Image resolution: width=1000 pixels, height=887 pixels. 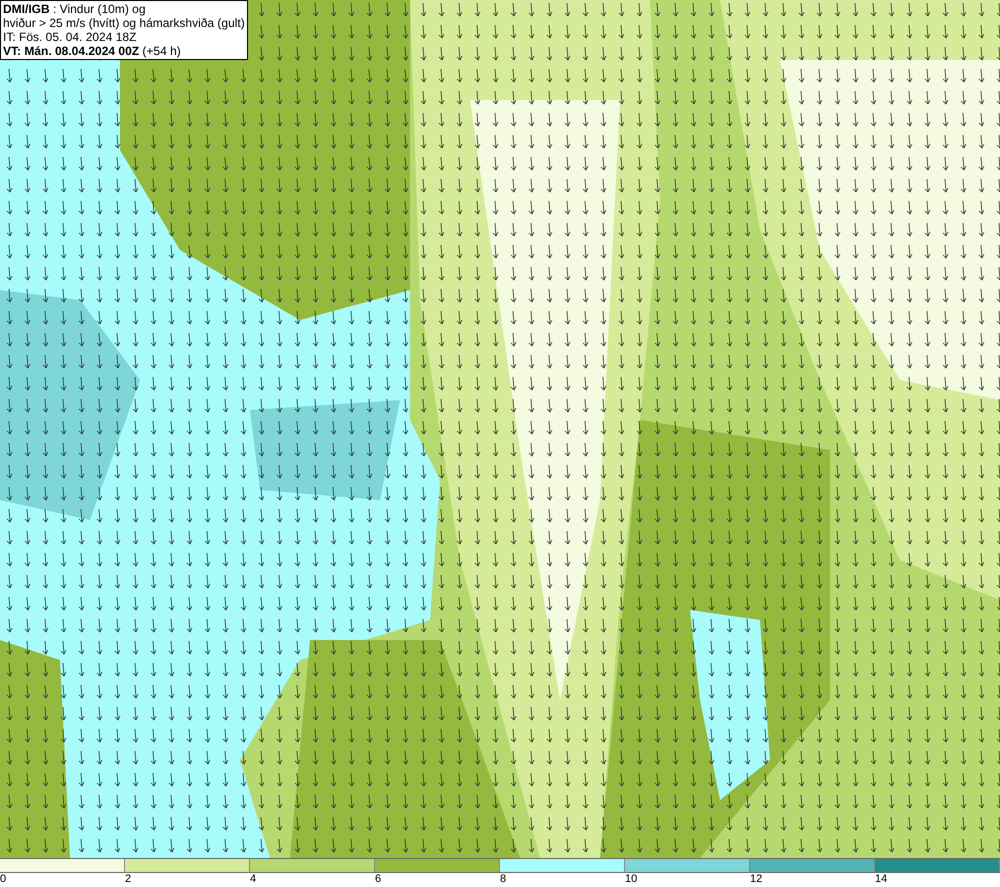 What do you see at coordinates (631, 880) in the screenshot?
I see `legend-label: 10` at bounding box center [631, 880].